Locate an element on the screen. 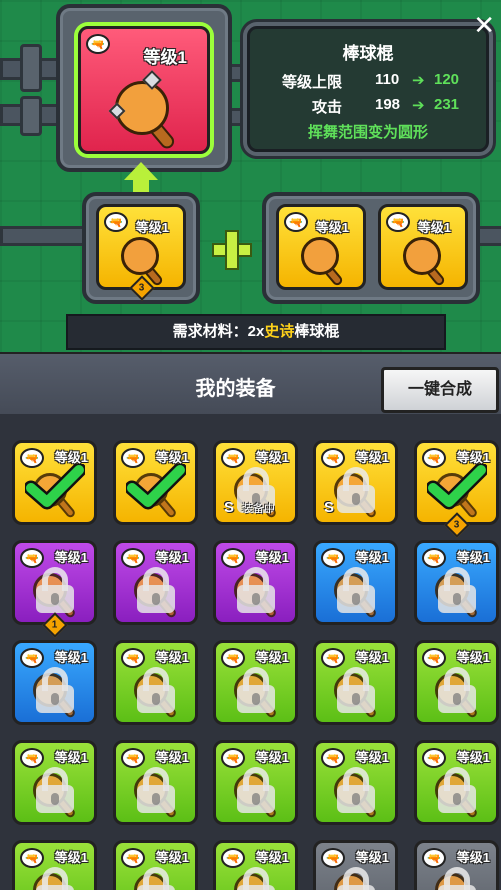 The height and width of the screenshot is (890, 501). requirement-banner: 需求材料：2x史诗棒球棍 is located at coordinates (256, 332).